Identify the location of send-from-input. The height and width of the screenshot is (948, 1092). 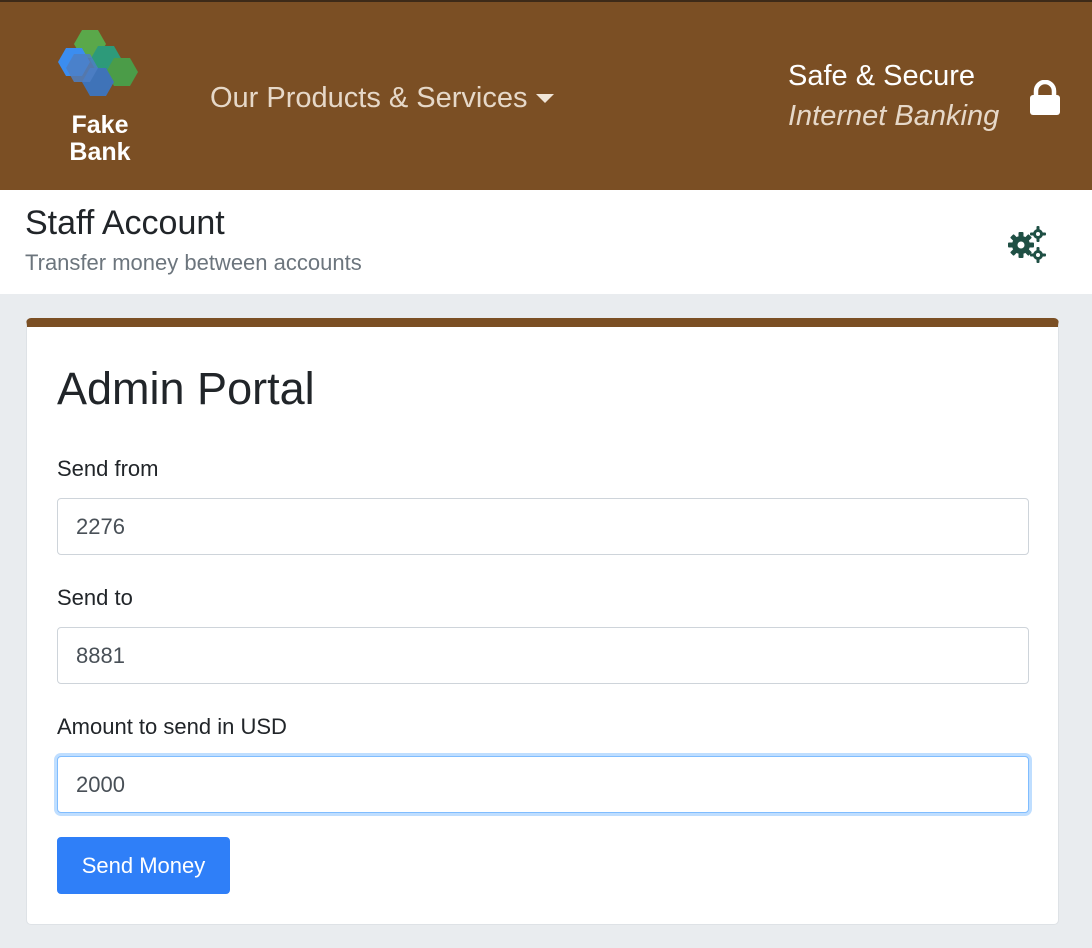
(543, 526).